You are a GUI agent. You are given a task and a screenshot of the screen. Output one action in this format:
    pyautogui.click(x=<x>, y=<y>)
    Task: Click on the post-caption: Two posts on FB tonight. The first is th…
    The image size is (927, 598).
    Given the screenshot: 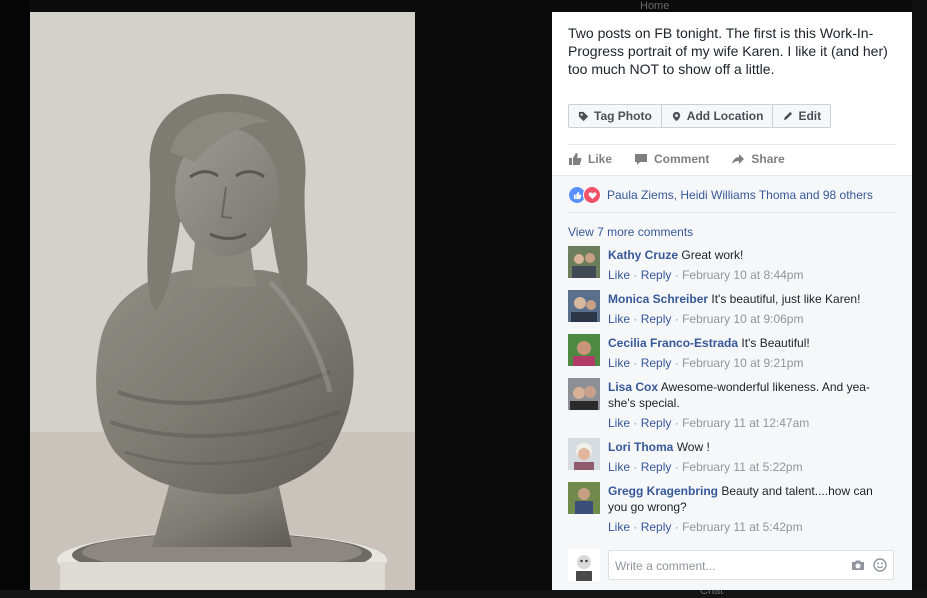 What is the action you would take?
    pyautogui.click(x=728, y=51)
    